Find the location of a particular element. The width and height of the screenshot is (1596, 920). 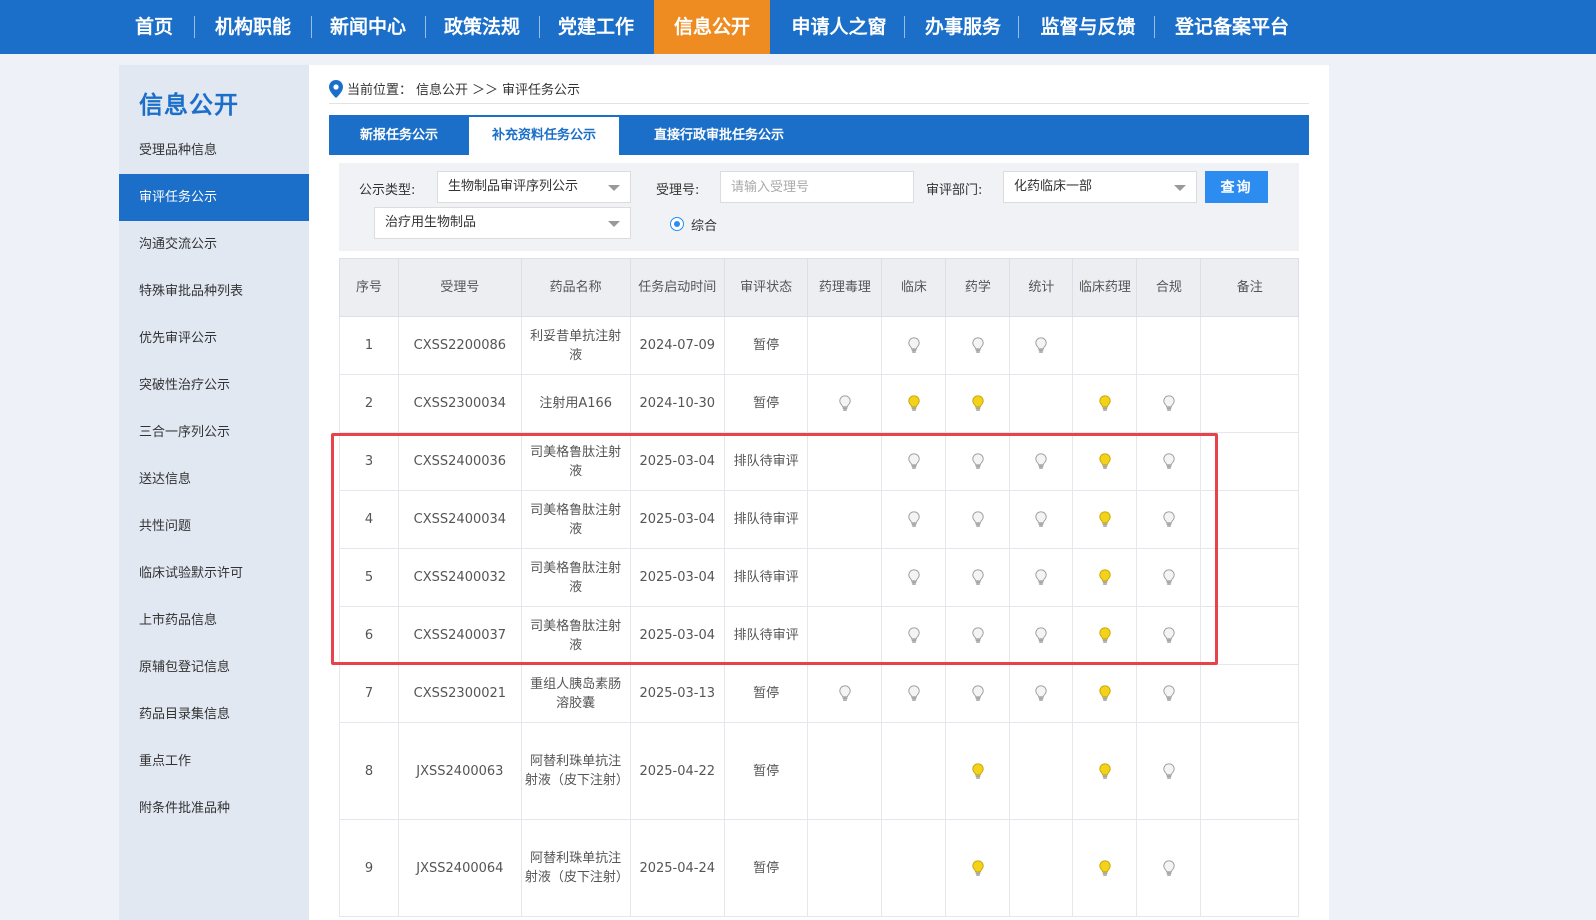

sidebar-item-clinical-trial-permit: 临床试验默示许可 is located at coordinates (214, 573).